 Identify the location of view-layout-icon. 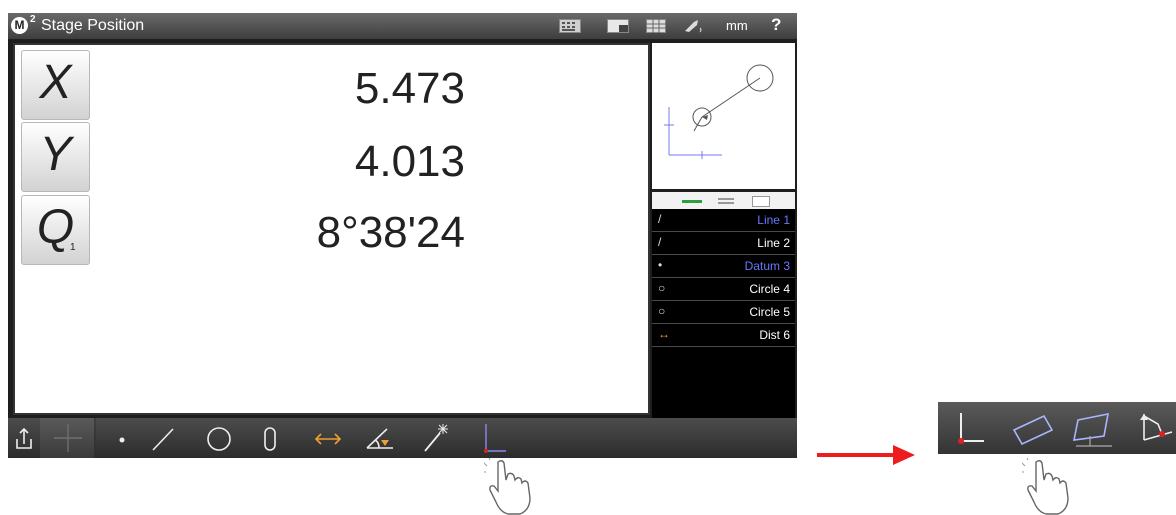
(618, 26).